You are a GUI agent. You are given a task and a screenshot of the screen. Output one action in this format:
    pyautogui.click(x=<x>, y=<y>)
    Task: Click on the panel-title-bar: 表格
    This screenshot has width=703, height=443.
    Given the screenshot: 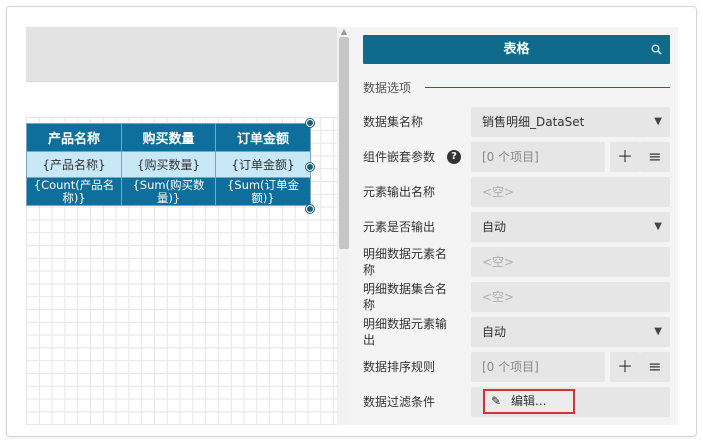 What is the action you would take?
    pyautogui.click(x=516, y=49)
    